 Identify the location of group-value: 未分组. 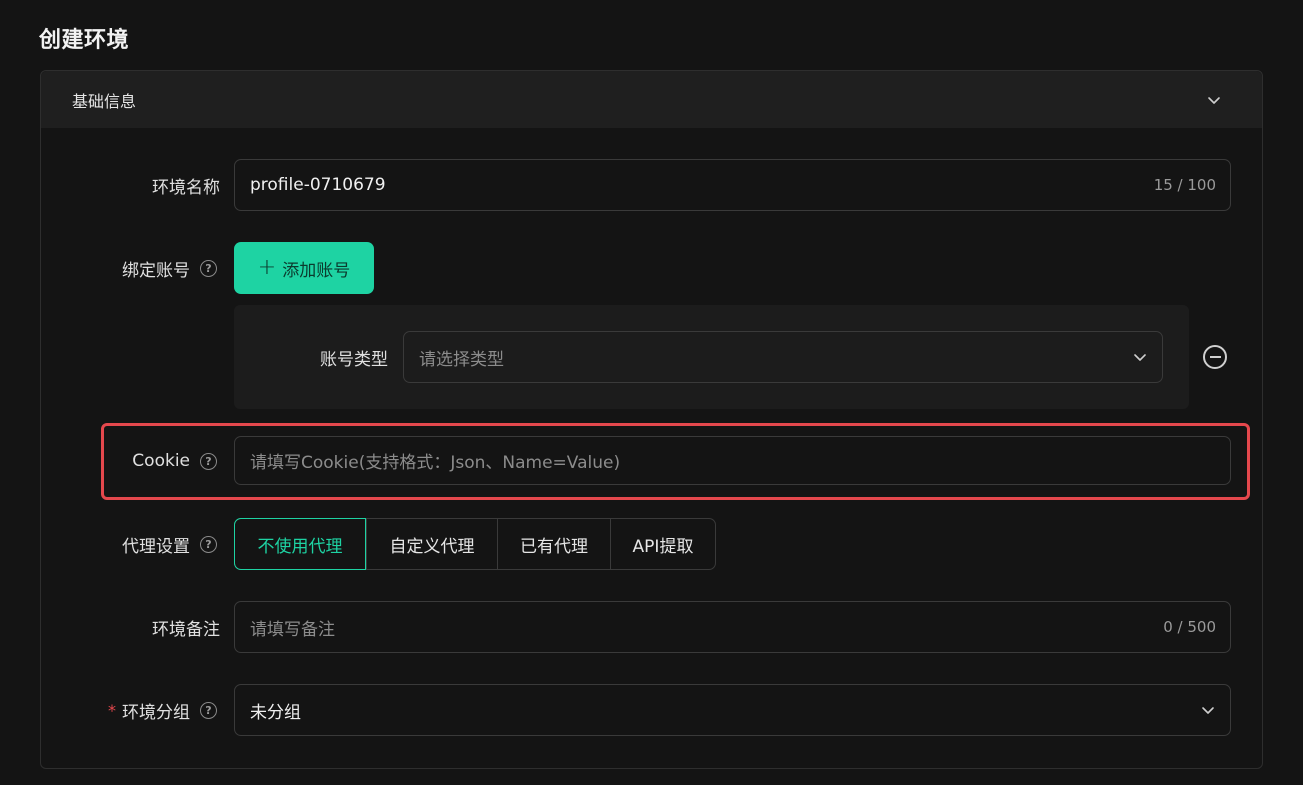
(275, 712).